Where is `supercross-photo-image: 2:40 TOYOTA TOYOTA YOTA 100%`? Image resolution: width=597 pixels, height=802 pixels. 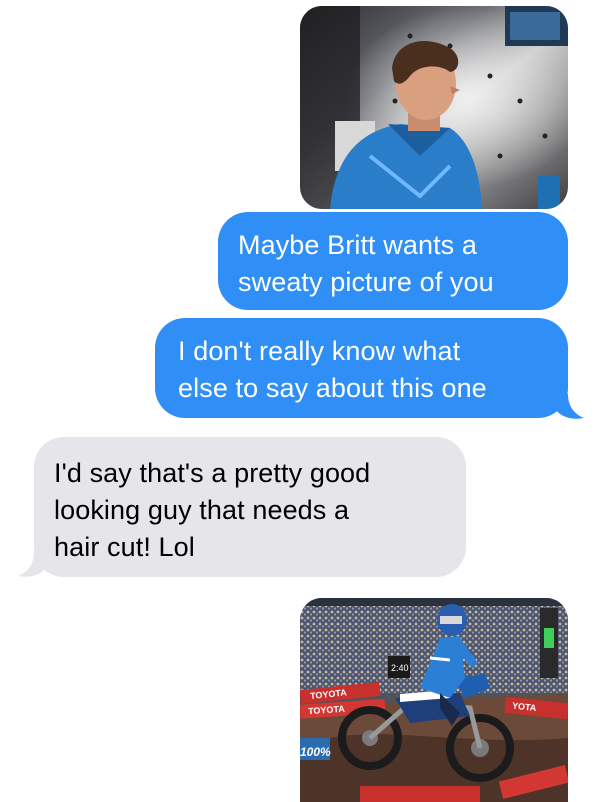 supercross-photo-image: 2:40 TOYOTA TOYOTA YOTA 100% is located at coordinates (434, 700).